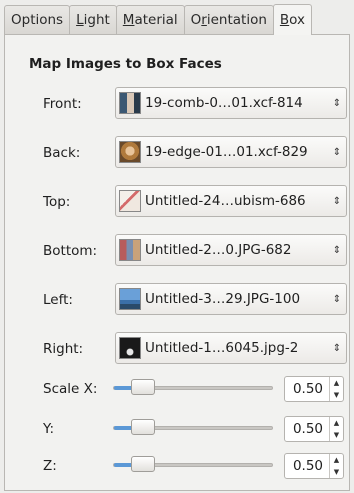  I want to click on tab-orientation-label: ientation, so click(236, 20).